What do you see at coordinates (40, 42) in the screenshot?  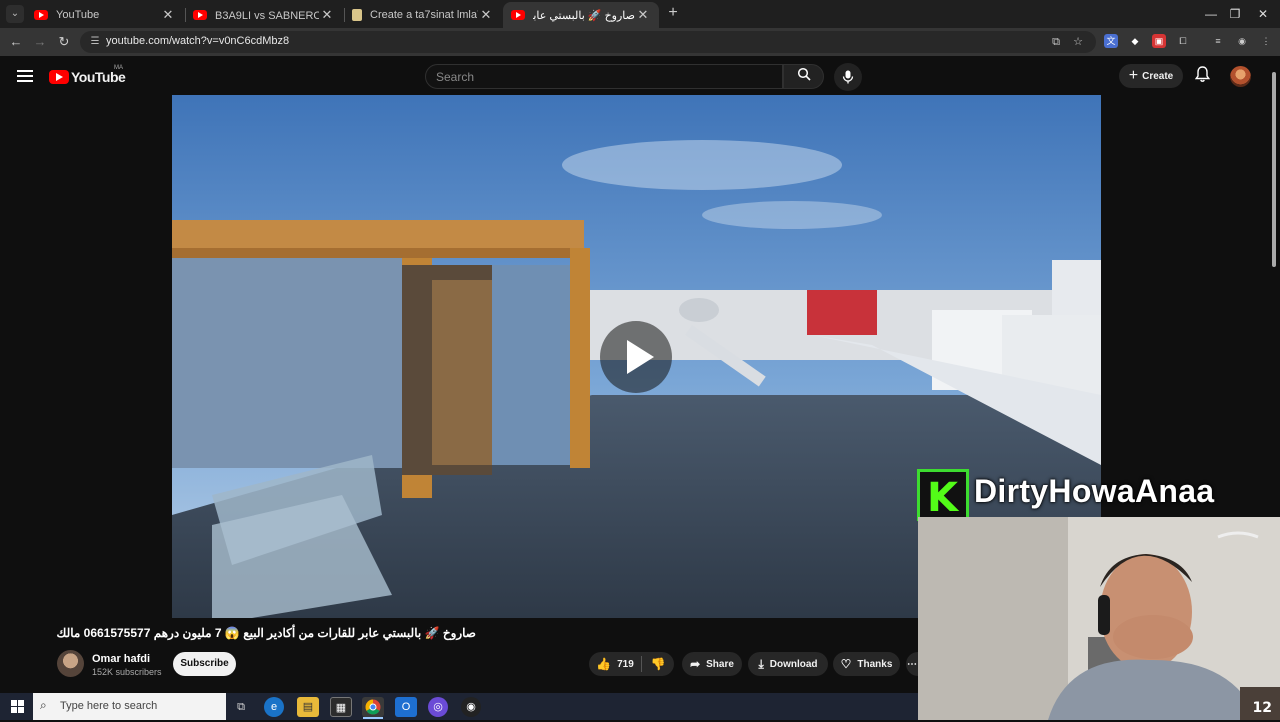 I see `forward-button: →` at bounding box center [40, 42].